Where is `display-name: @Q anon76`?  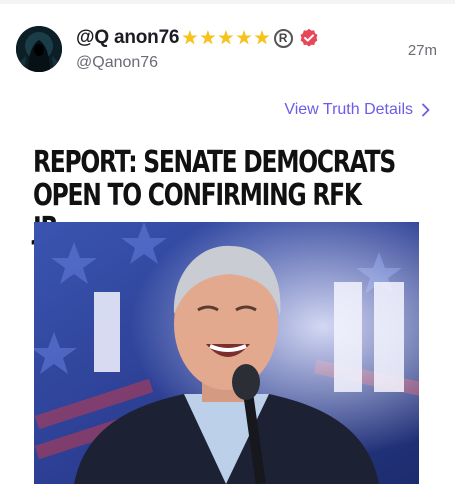 display-name: @Q anon76 is located at coordinates (128, 38).